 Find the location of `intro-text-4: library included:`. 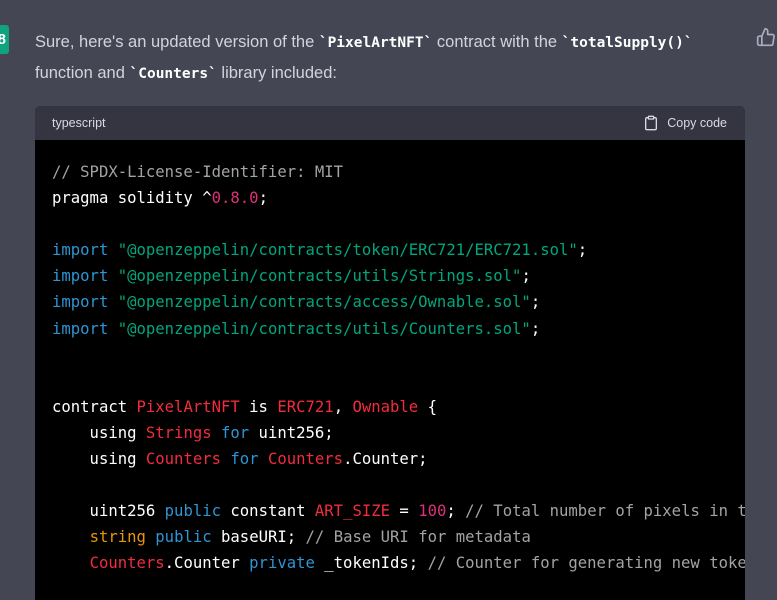

intro-text-4: library included: is located at coordinates (276, 73).